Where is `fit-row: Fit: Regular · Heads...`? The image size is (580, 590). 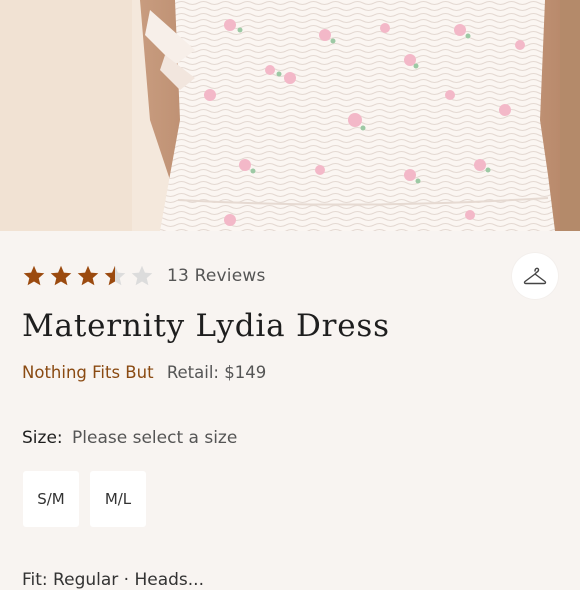
fit-row: Fit: Regular · Heads... is located at coordinates (113, 580).